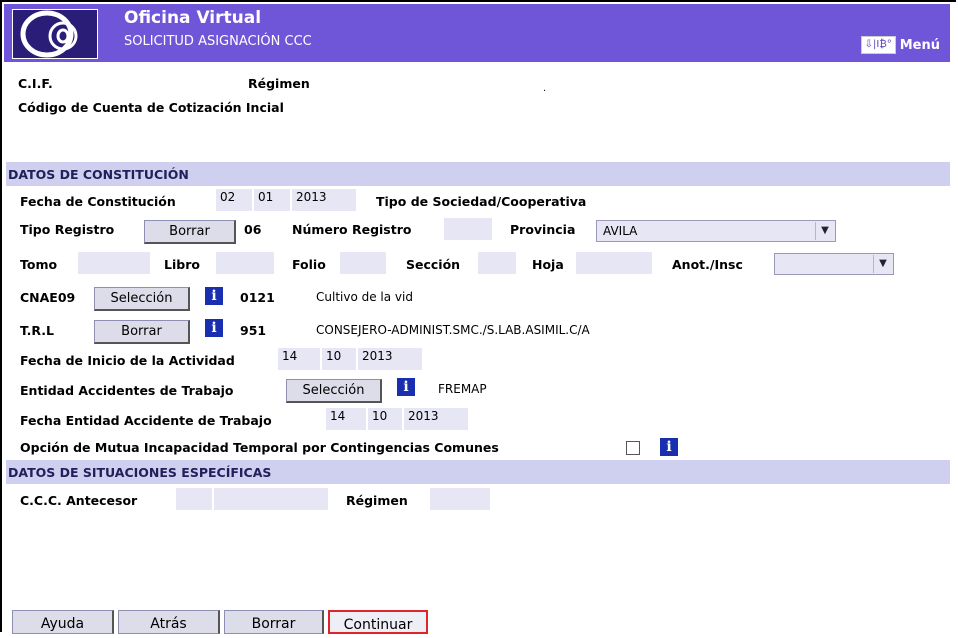 This screenshot has height=638, width=958. What do you see at coordinates (334, 391) in the screenshot?
I see `entidad-seleccion-button: Selección` at bounding box center [334, 391].